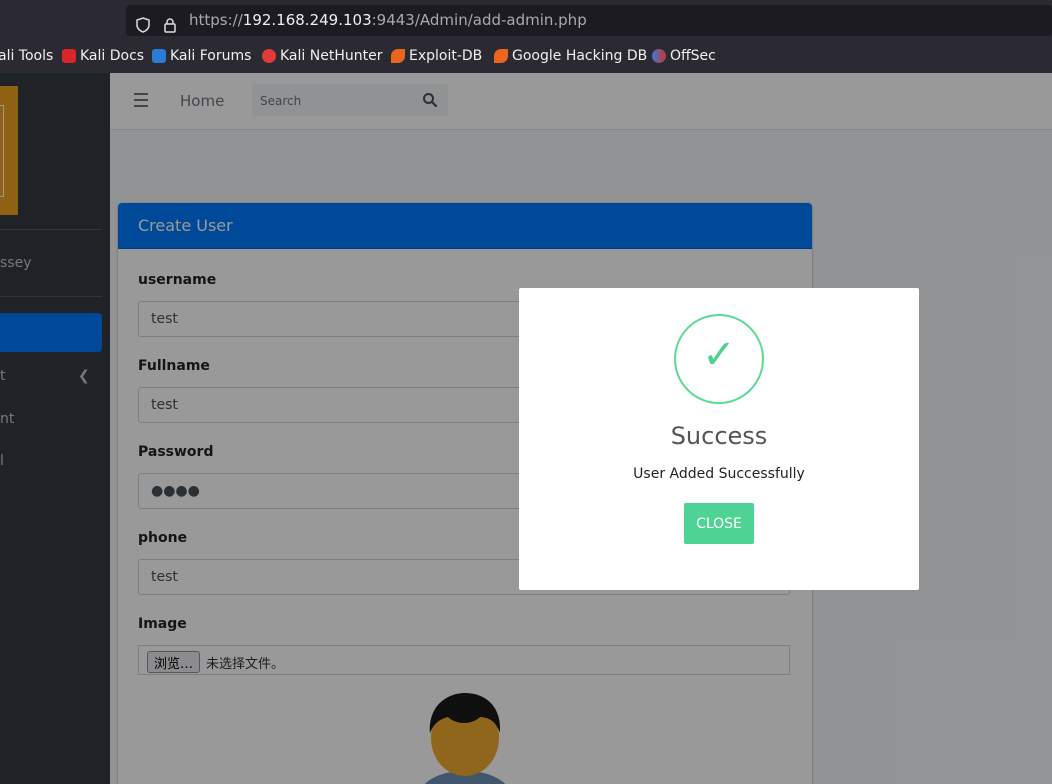 The height and width of the screenshot is (784, 1052). I want to click on checkmark-icon: ✓, so click(719, 355).